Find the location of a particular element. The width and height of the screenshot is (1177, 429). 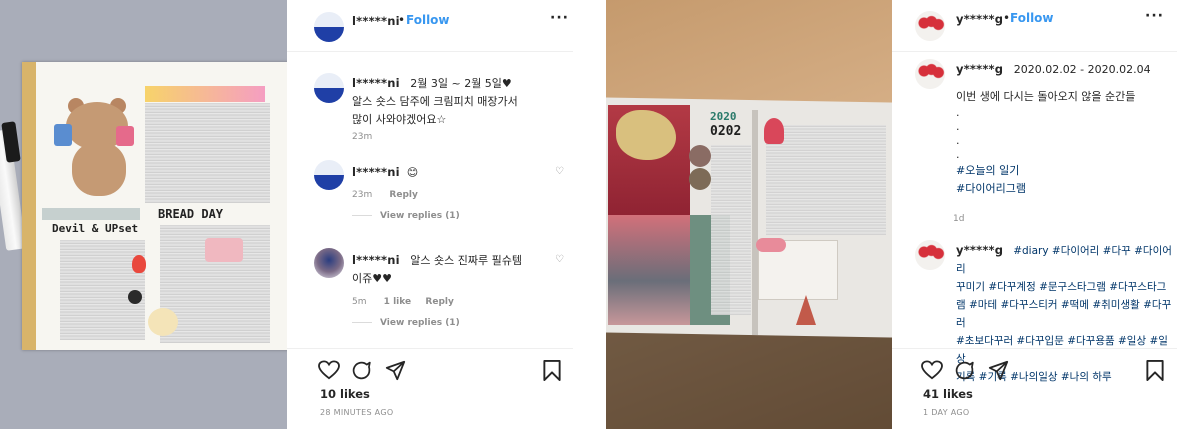

comment-username: y*****g is located at coordinates (979, 250).